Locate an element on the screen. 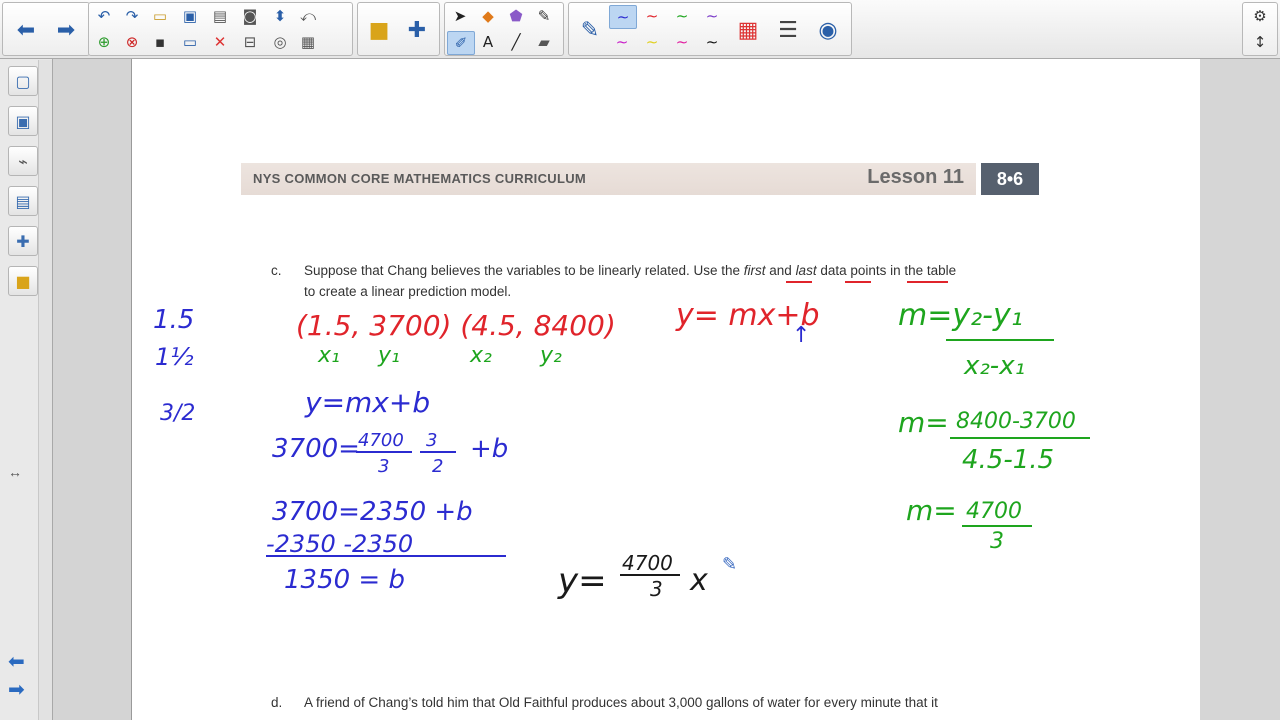 The image size is (1280, 720). substitution-num: 4700 is located at coordinates (381, 440).